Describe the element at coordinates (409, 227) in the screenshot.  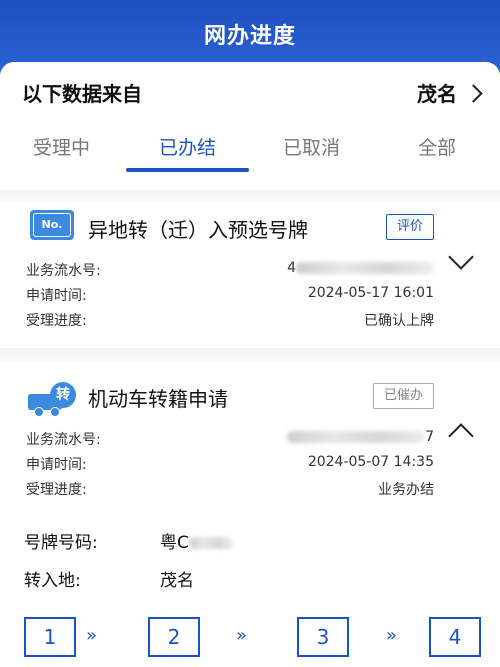
I see `evaluate-button: 评价` at that location.